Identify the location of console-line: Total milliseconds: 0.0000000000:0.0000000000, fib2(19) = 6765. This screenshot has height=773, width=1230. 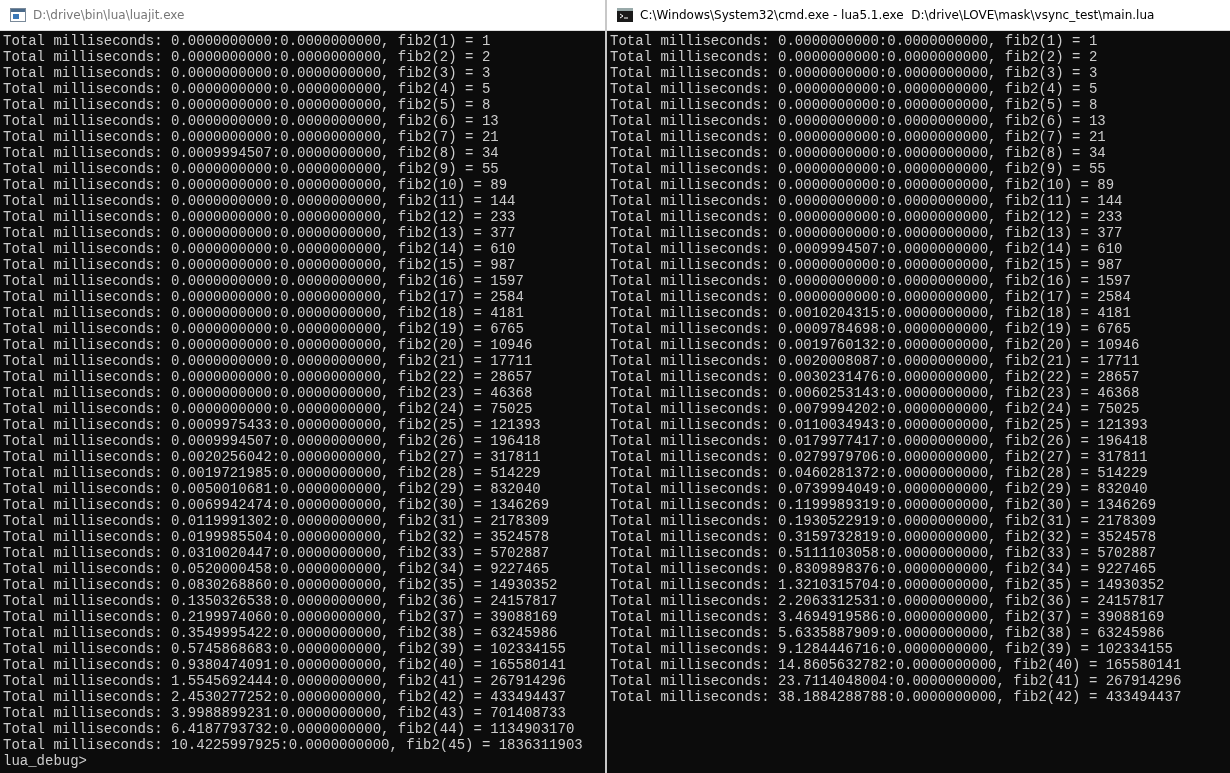
(263, 329).